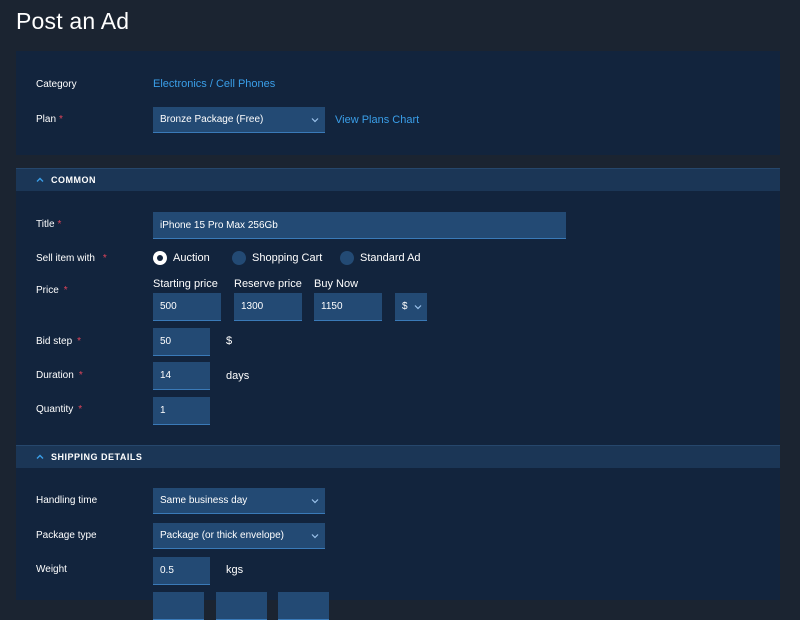  I want to click on handling-time-select: Same business day, so click(239, 501).